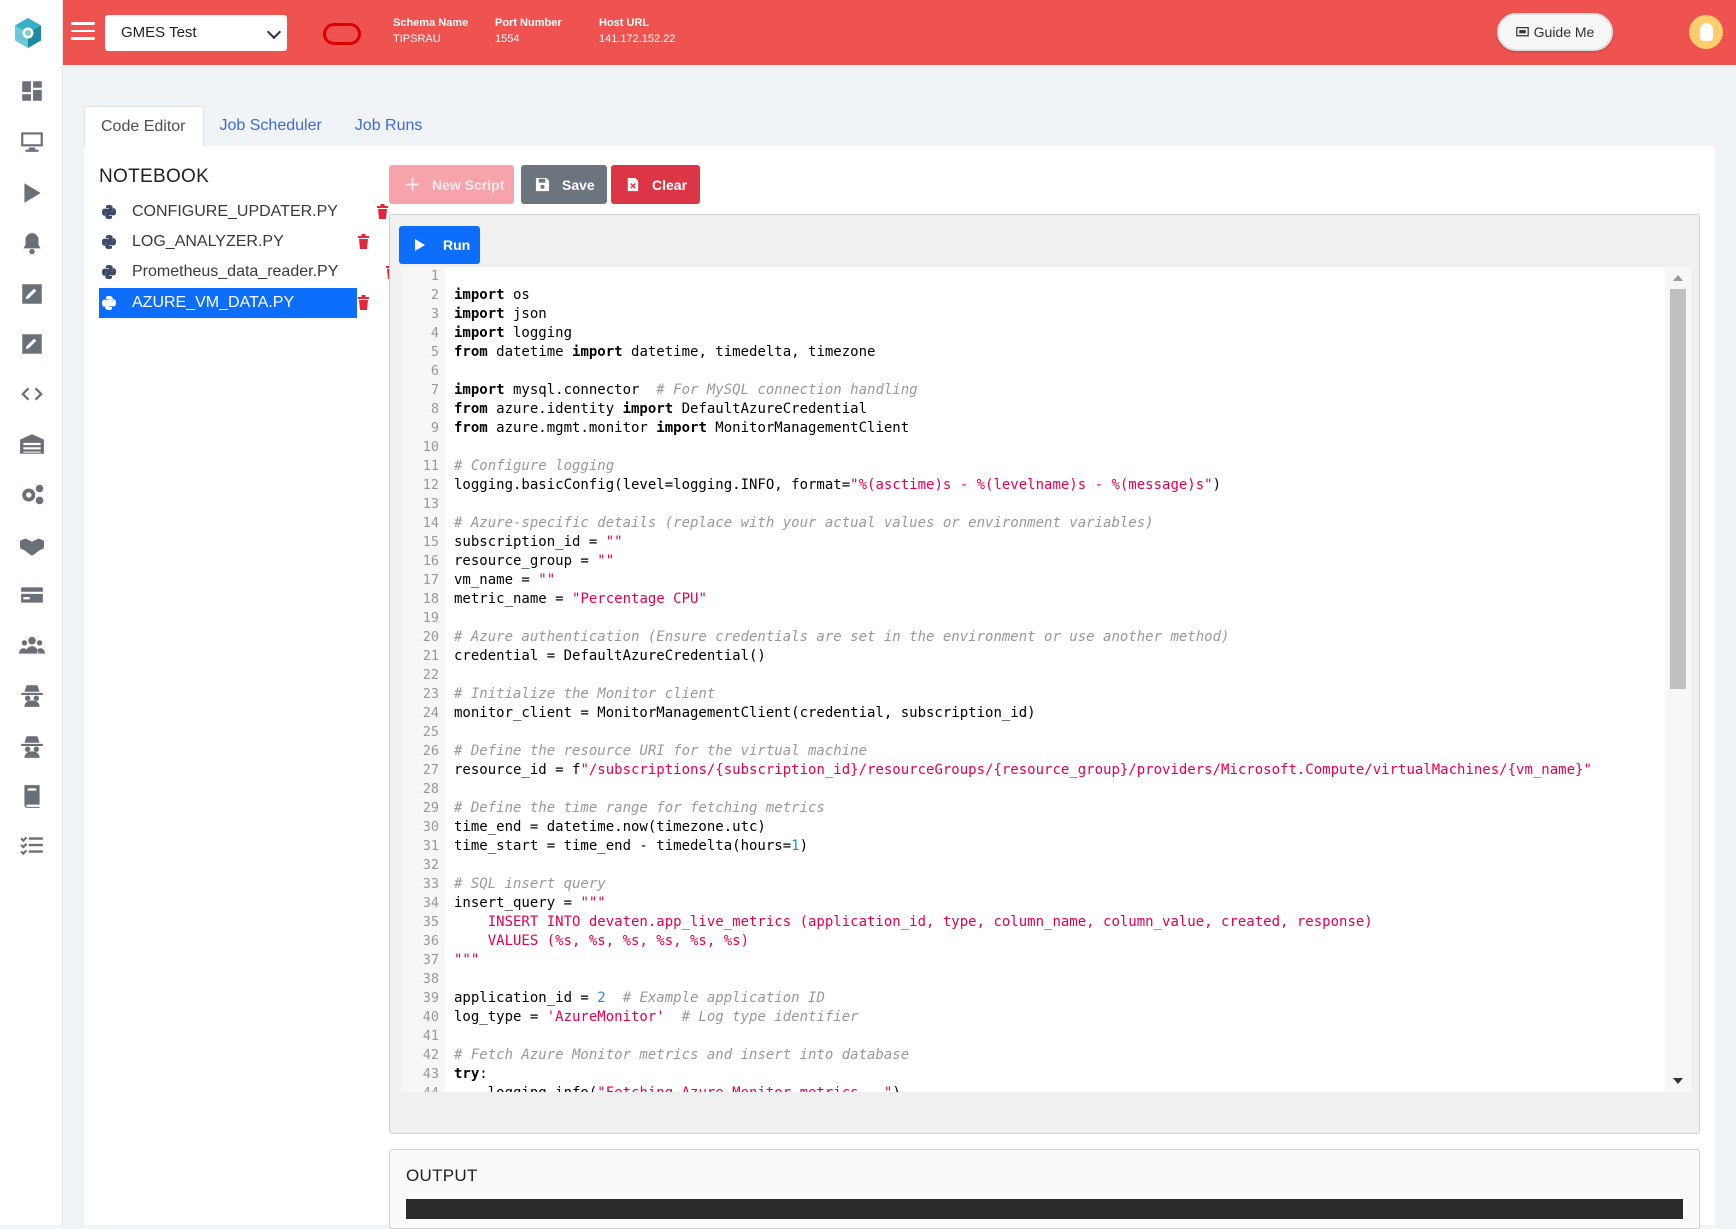  I want to click on line-number: 12, so click(430, 485).